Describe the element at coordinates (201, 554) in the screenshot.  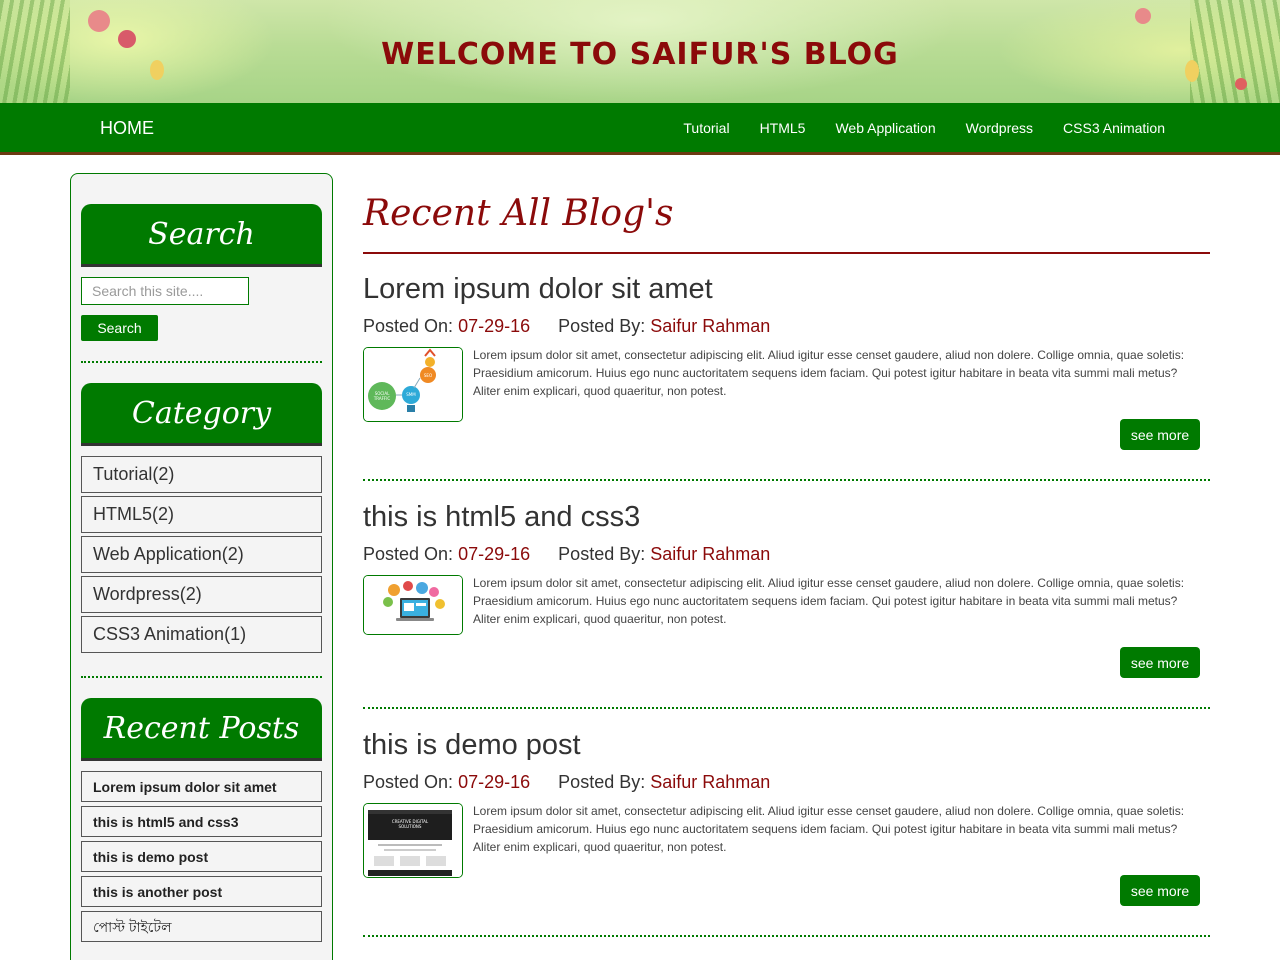
I see `category-item-web-application: Web Application(2)` at that location.